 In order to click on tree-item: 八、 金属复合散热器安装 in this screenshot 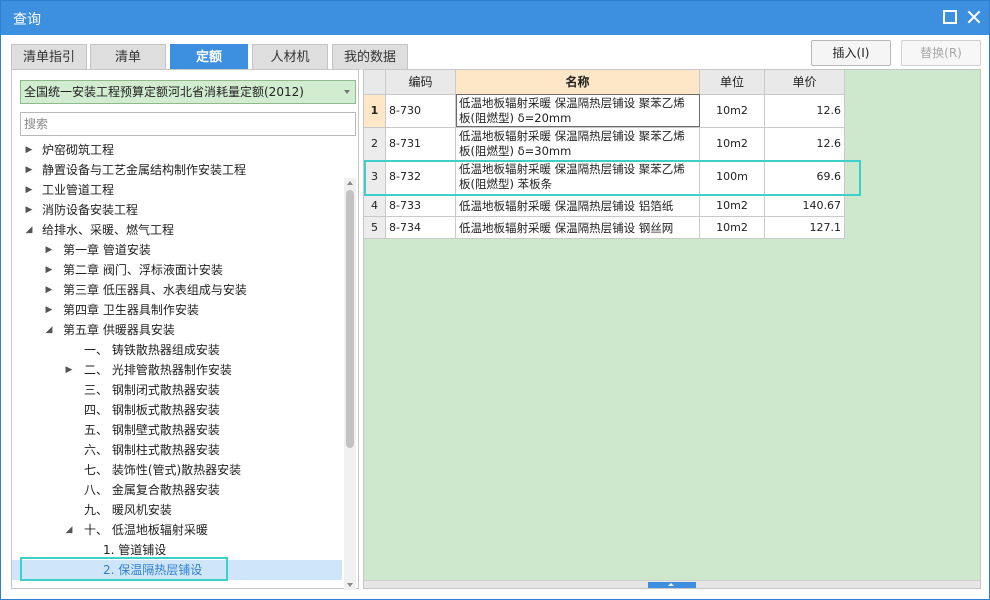, I will do `click(177, 490)`.